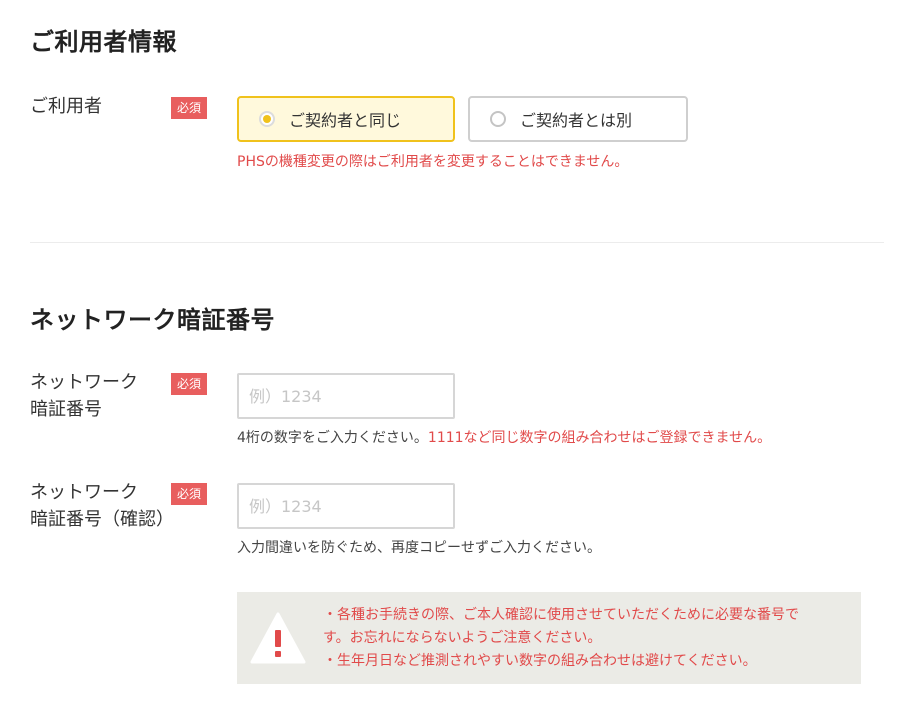 The image size is (912, 720). What do you see at coordinates (599, 438) in the screenshot?
I see `pin-help-warning: 1111など同じ数字の組み合わせはご登録できません。` at bounding box center [599, 438].